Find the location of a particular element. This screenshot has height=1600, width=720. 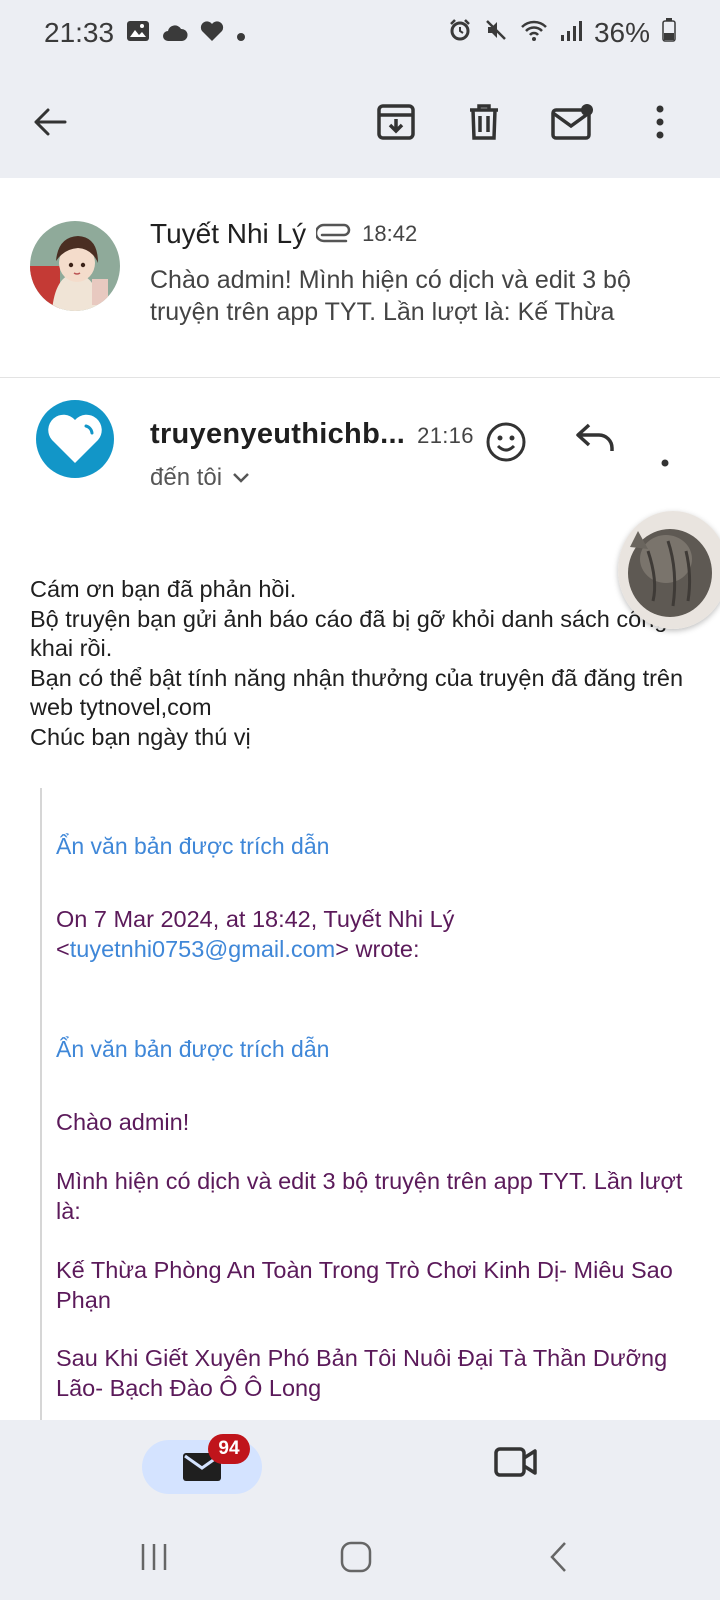

mark-unread-button is located at coordinates (573, 122).